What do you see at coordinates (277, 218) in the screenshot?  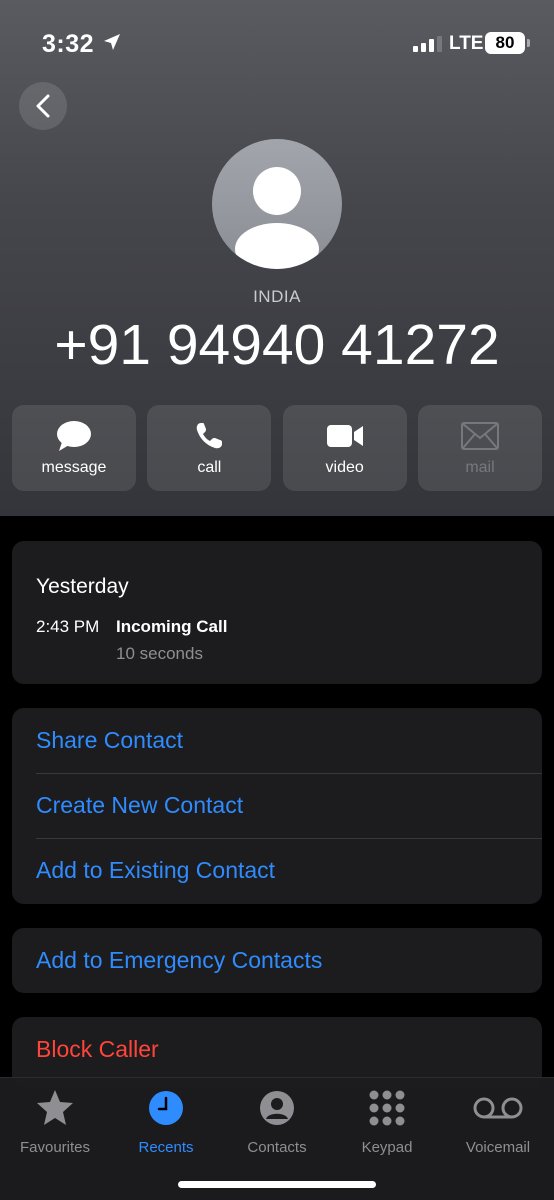 I see `person-silhouette-icon` at bounding box center [277, 218].